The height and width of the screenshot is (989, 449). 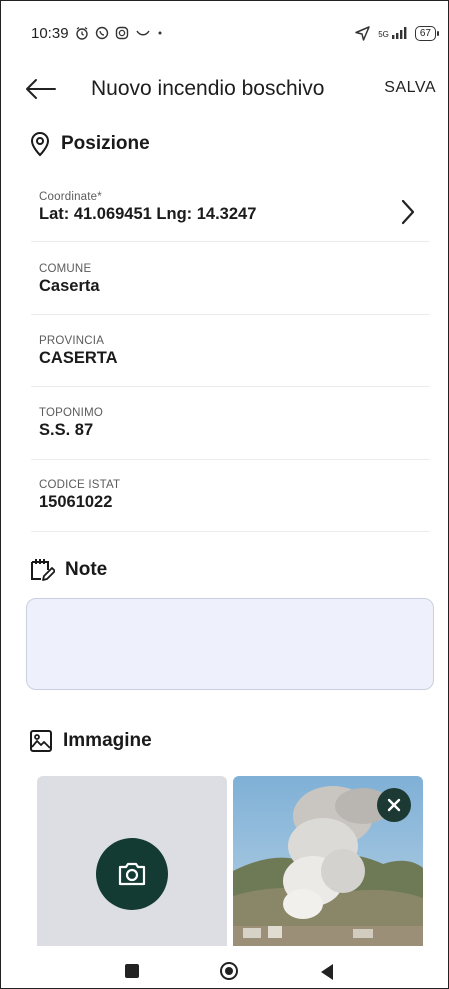 I want to click on notes-section-header: Note, so click(x=68, y=570).